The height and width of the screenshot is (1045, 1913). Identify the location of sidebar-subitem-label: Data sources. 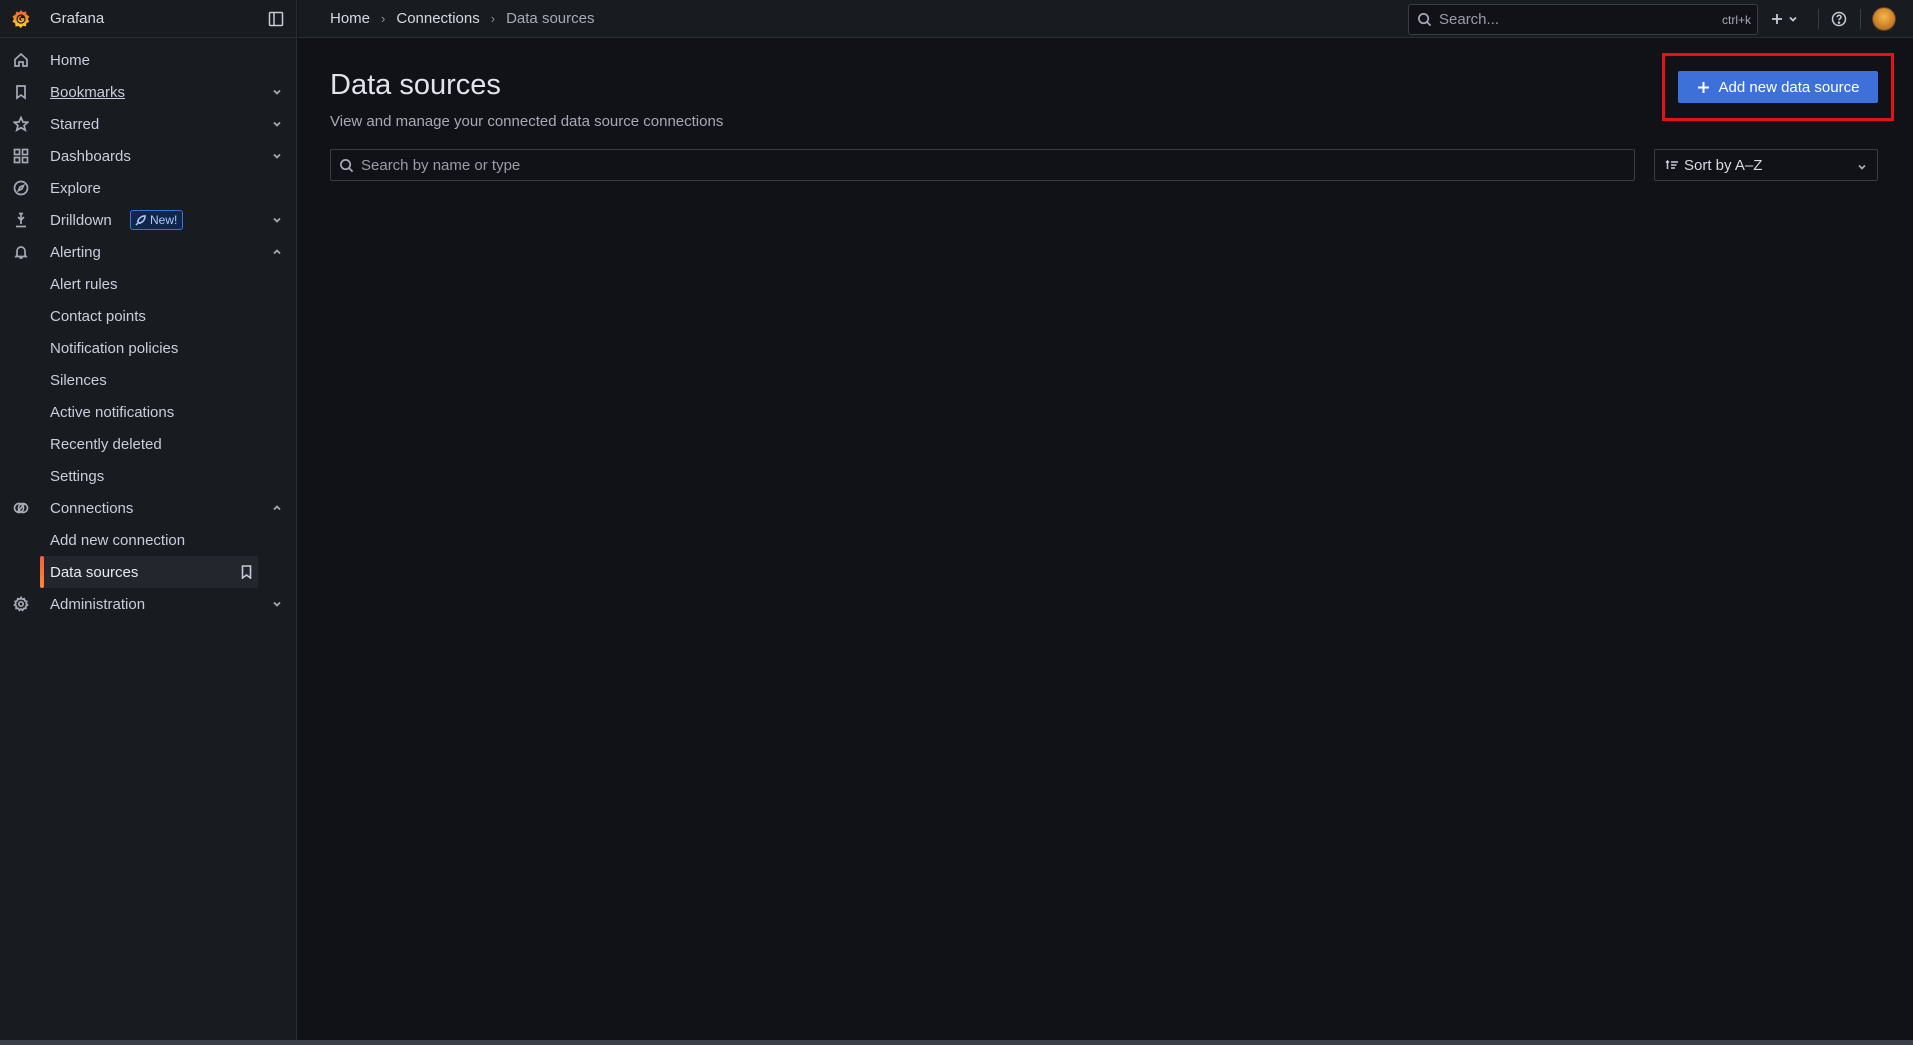
(94, 572).